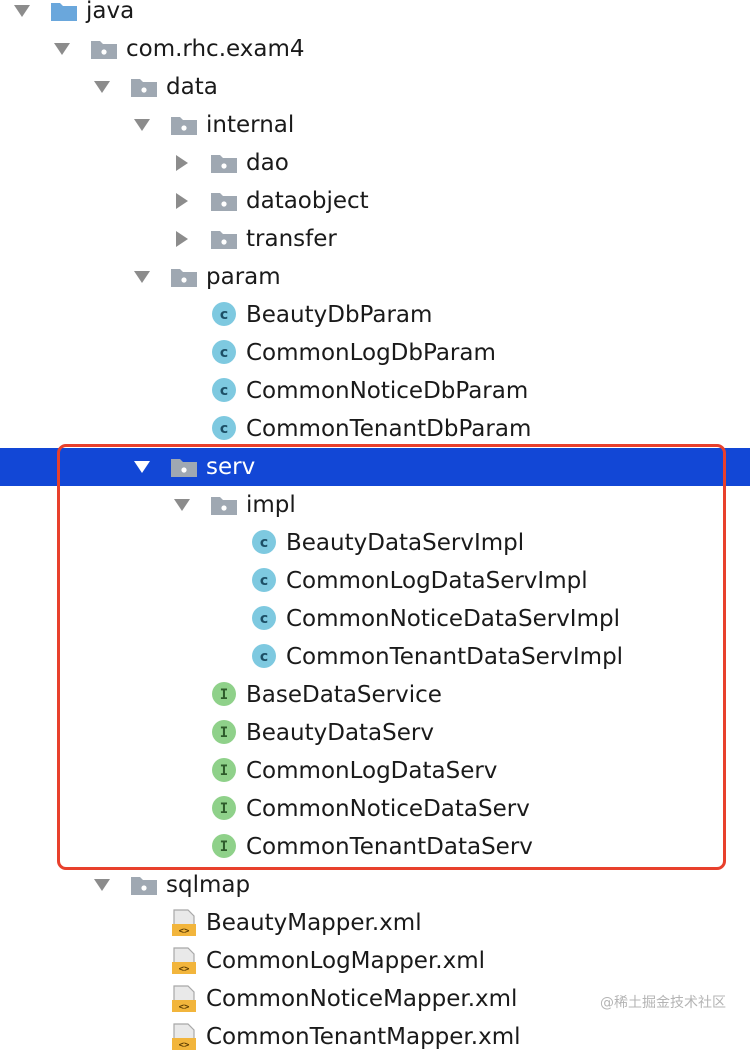  What do you see at coordinates (375, 315) in the screenshot?
I see `tree-row-beautydbparam: c BeautyDbParam` at bounding box center [375, 315].